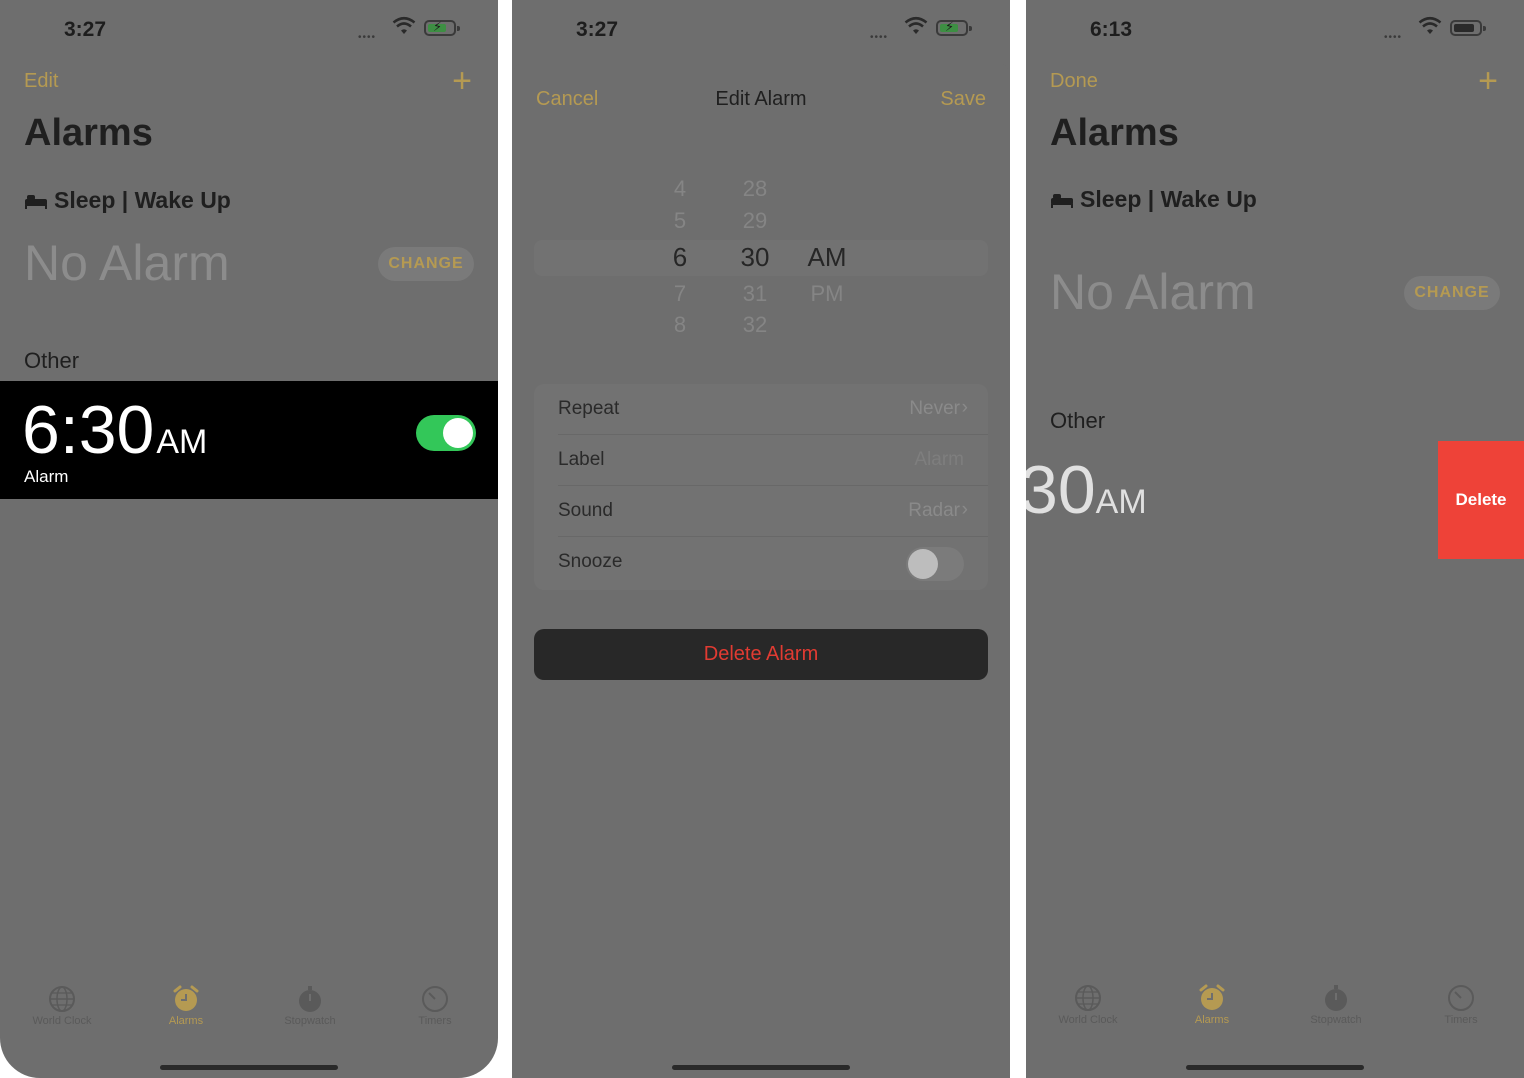 The image size is (1524, 1078). What do you see at coordinates (755, 221) in the screenshot?
I see `picker-minute: 29` at bounding box center [755, 221].